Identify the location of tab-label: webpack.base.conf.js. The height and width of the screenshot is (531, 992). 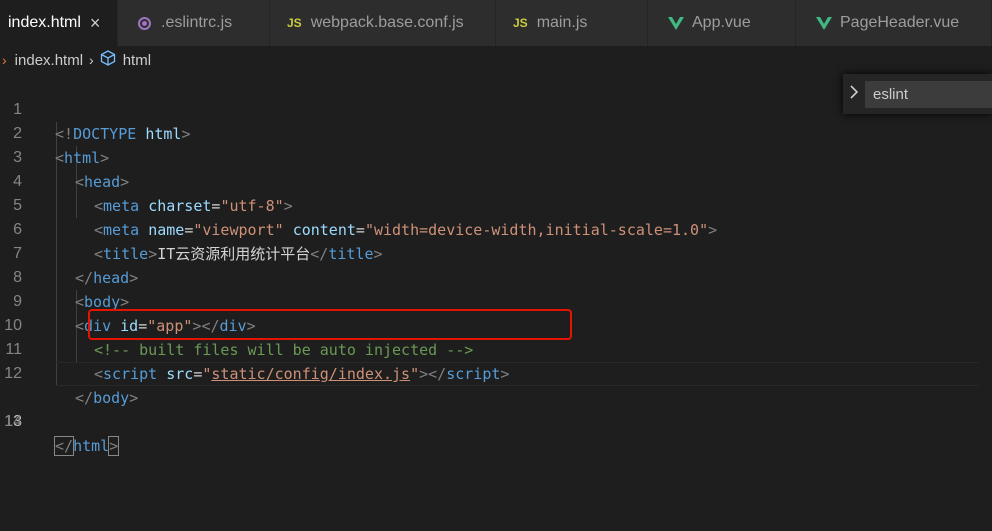
(387, 22).